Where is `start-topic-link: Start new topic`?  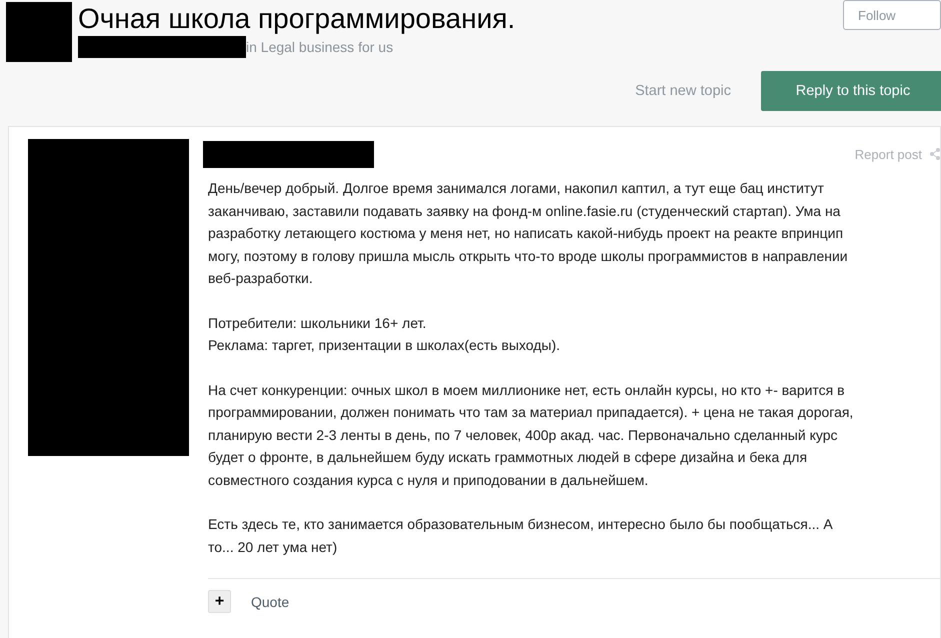
start-topic-link: Start new topic is located at coordinates (683, 91).